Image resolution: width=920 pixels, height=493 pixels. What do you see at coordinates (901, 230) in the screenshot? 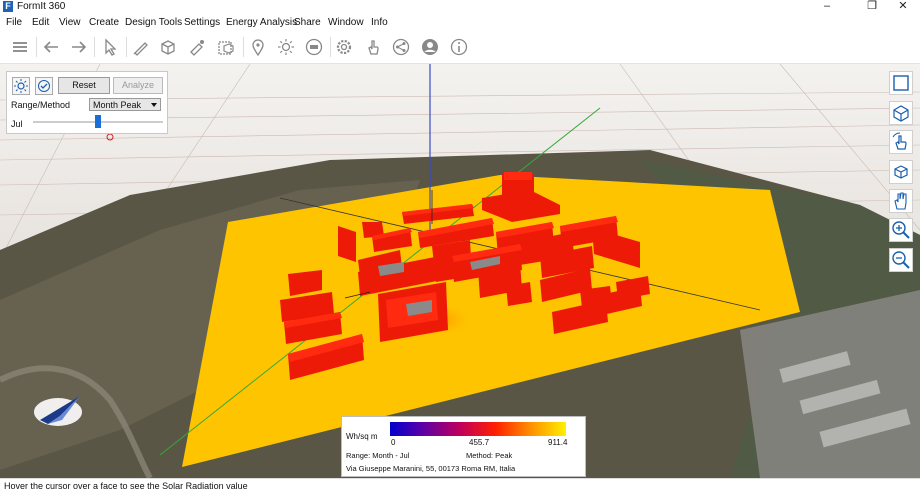
I see `zoom-in-icon` at bounding box center [901, 230].